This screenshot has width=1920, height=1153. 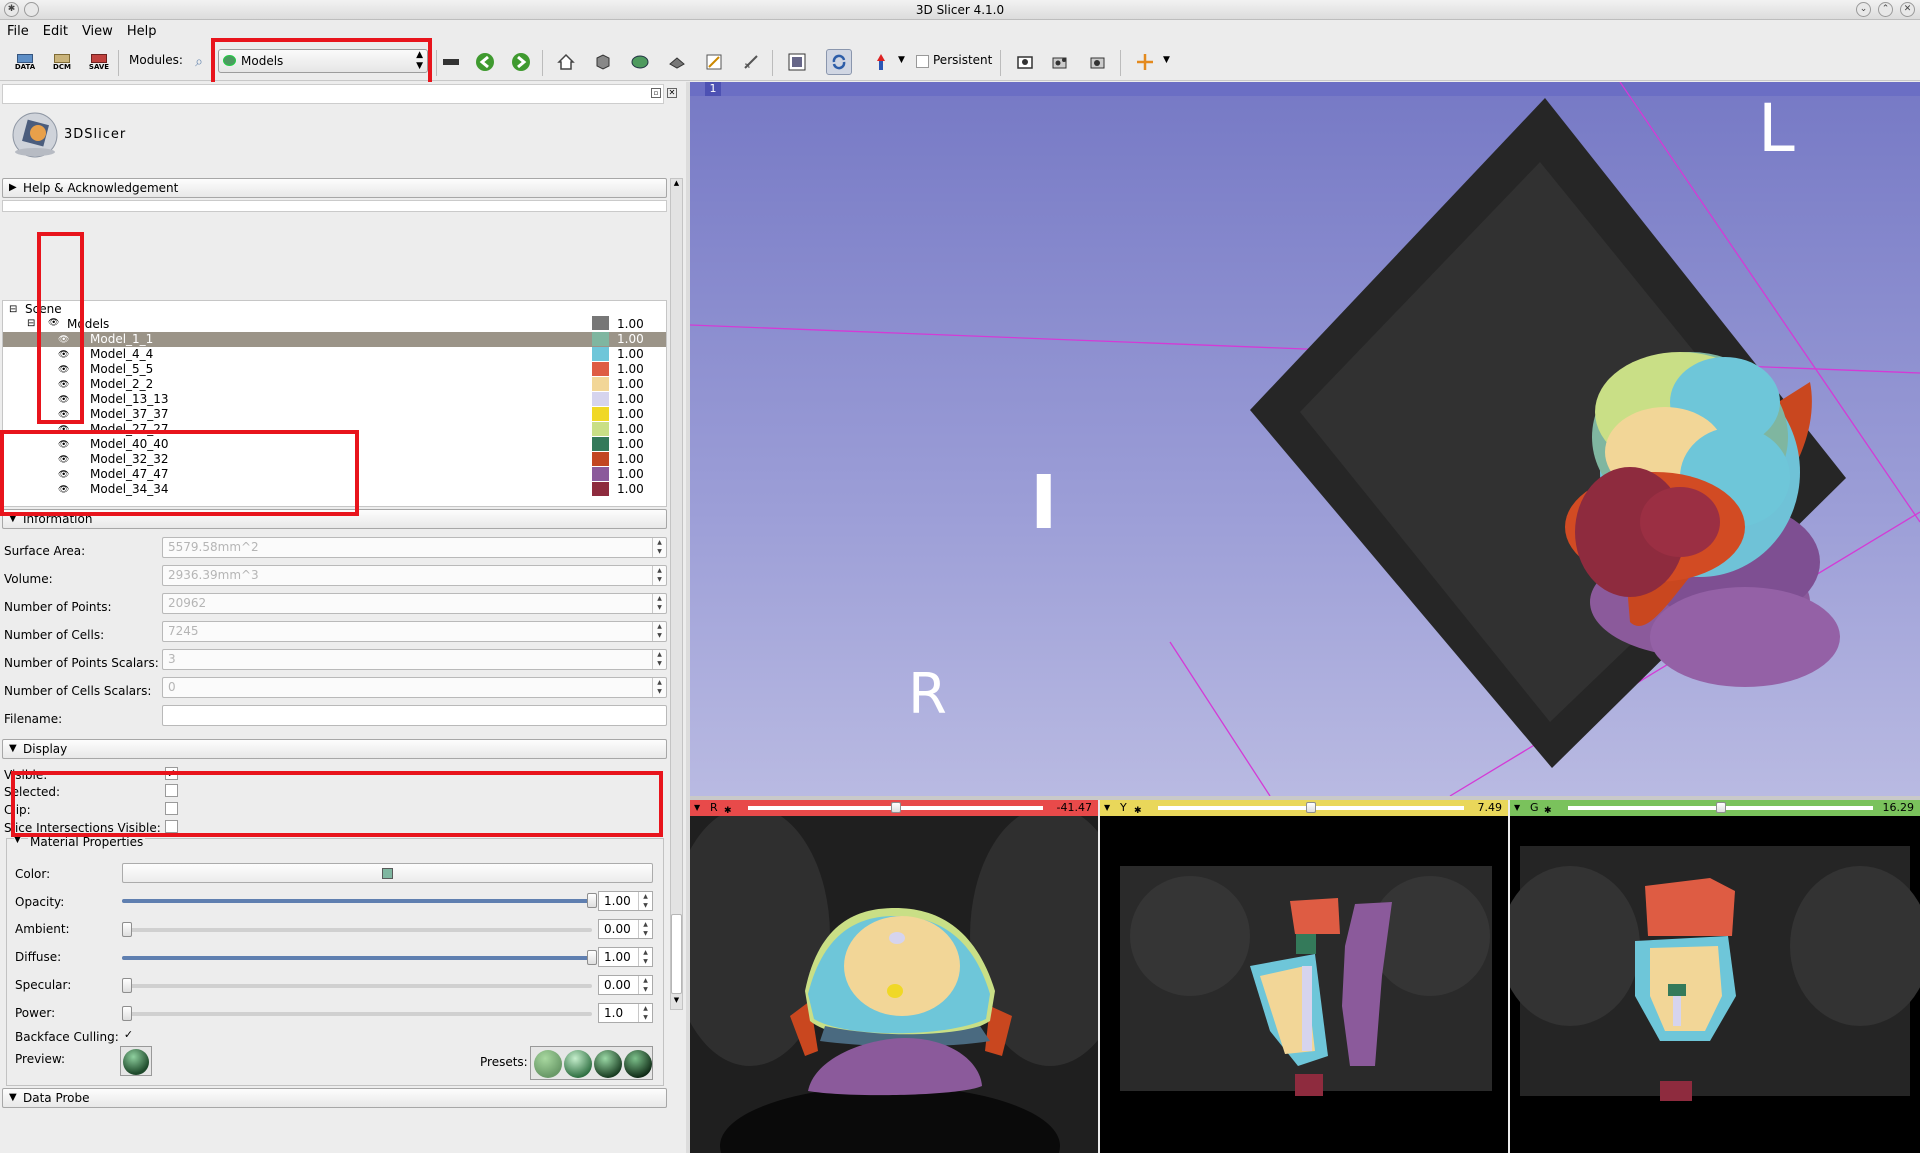 What do you see at coordinates (676, 1002) in the screenshot?
I see `scroll-down-icon: ▼` at bounding box center [676, 1002].